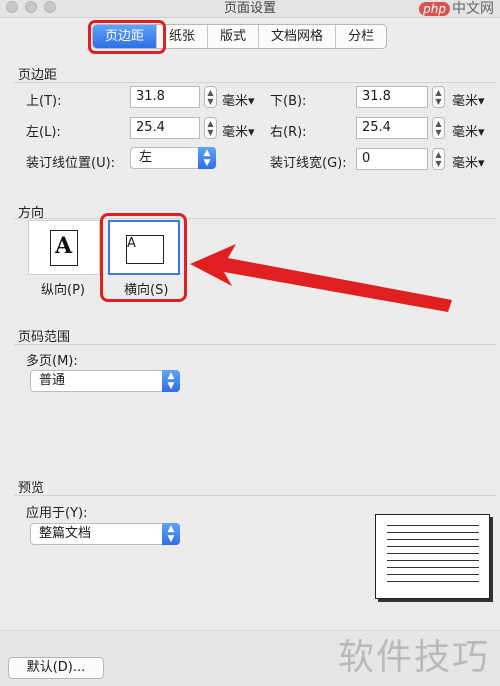 Image resolution: width=500 pixels, height=686 pixels. What do you see at coordinates (468, 161) in the screenshot?
I see `gutter-width-unit: 毫米▾` at bounding box center [468, 161].